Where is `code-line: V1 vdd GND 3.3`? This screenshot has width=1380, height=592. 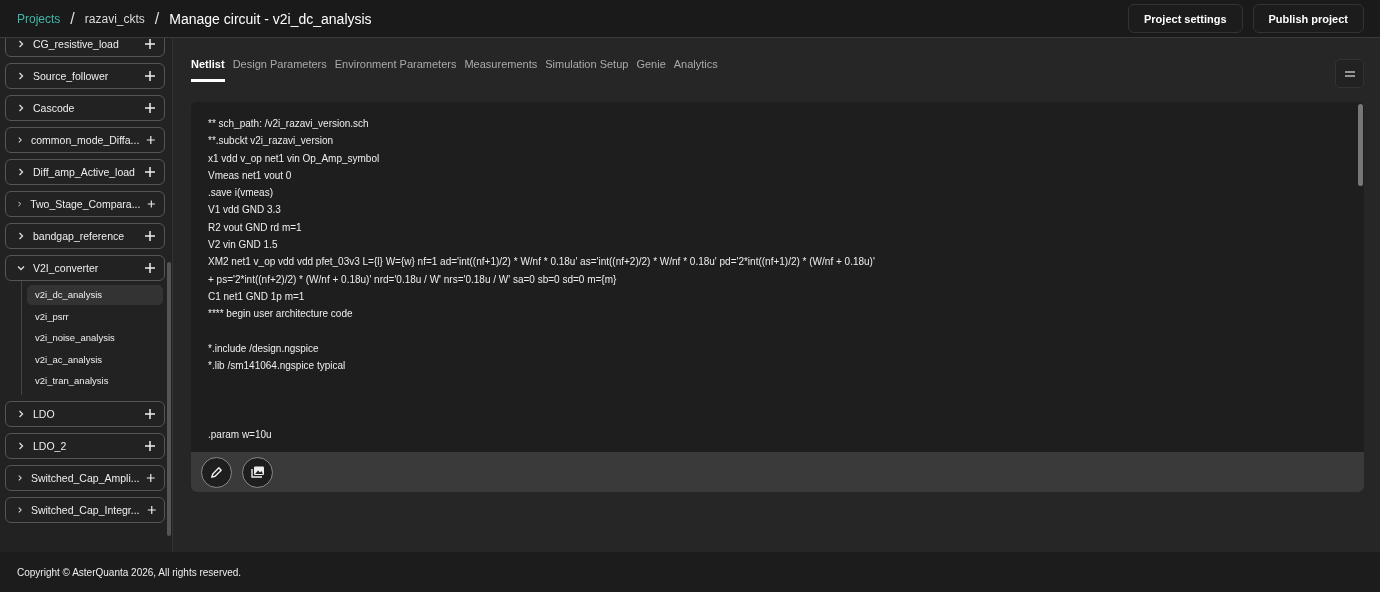 code-line: V1 vdd GND 3.3 is located at coordinates (245, 210).